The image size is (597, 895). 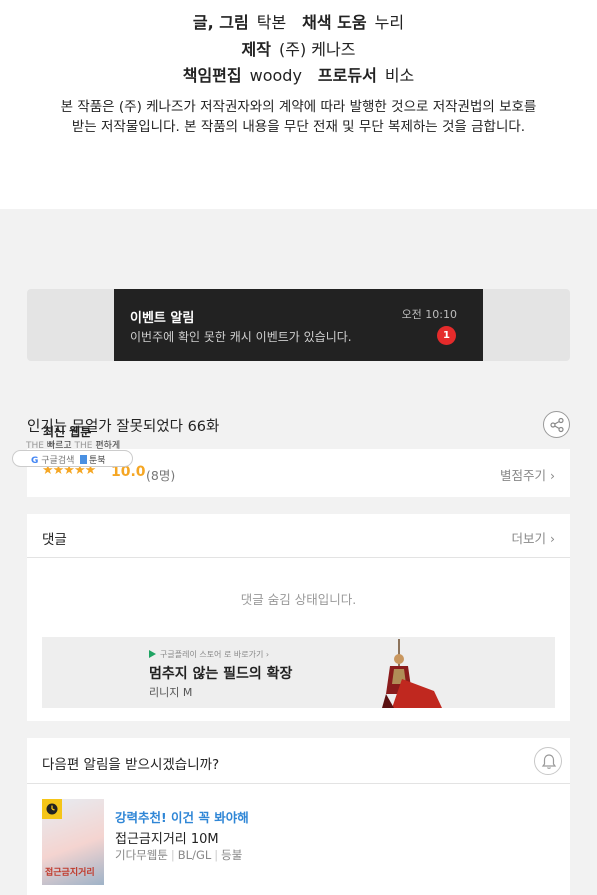 What do you see at coordinates (389, 22) in the screenshot?
I see `color-value: 누리` at bounding box center [389, 22].